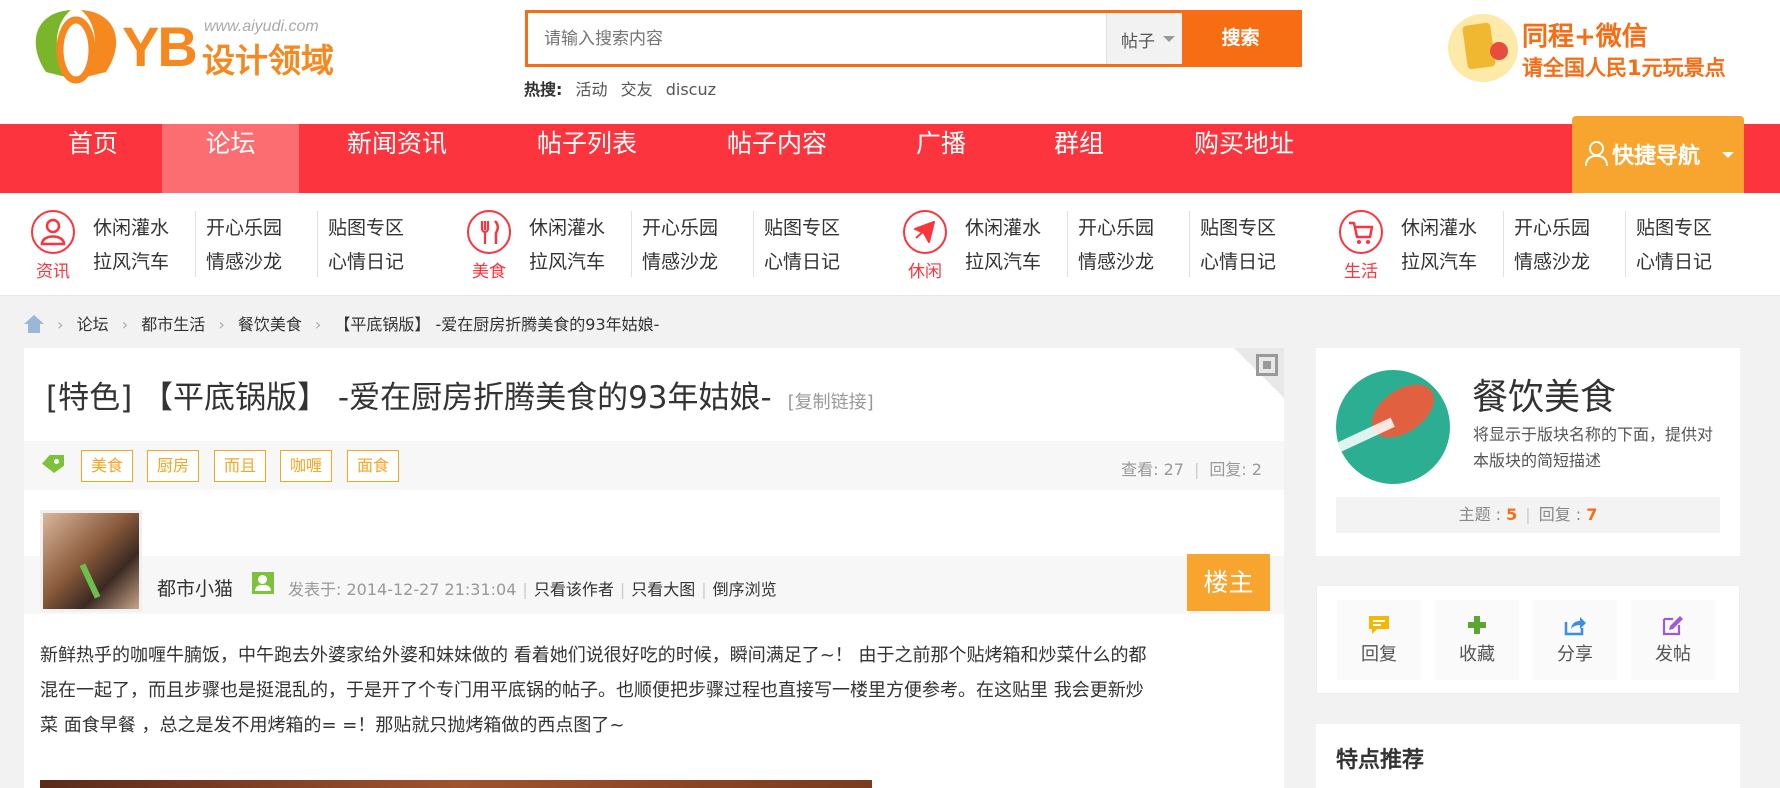 Image resolution: width=1780 pixels, height=788 pixels. I want to click on post-meta: 发表于: 2014-12-27 21:31:04 | 只看该作者 | 只看大图 | 倒序浏览, so click(532, 589).